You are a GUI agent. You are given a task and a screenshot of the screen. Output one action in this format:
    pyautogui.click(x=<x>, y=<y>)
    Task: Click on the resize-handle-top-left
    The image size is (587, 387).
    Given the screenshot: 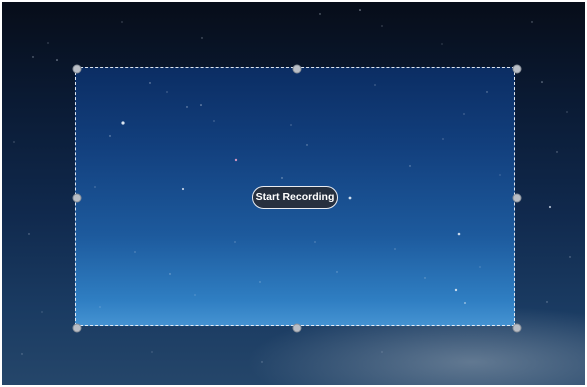 What is the action you would take?
    pyautogui.click(x=77, y=69)
    